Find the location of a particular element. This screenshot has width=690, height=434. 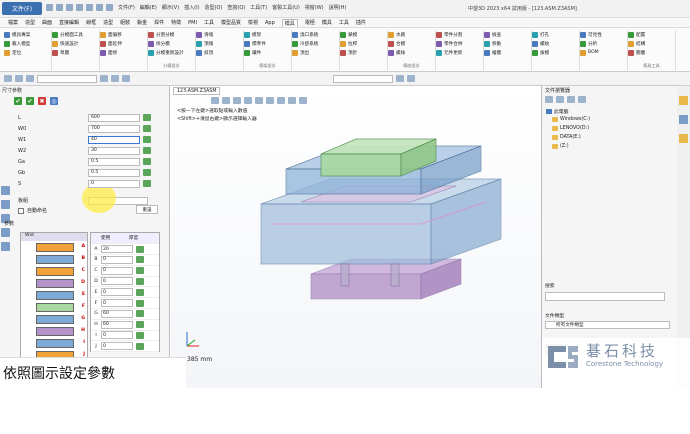

ribbon-command: BOM is located at coordinates (603, 52).